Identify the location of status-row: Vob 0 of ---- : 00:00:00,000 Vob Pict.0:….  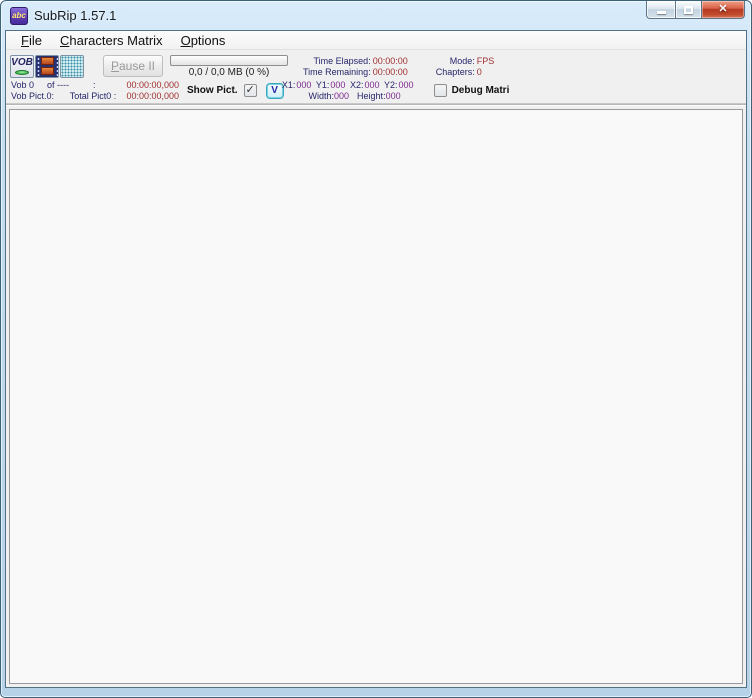
(376, 92).